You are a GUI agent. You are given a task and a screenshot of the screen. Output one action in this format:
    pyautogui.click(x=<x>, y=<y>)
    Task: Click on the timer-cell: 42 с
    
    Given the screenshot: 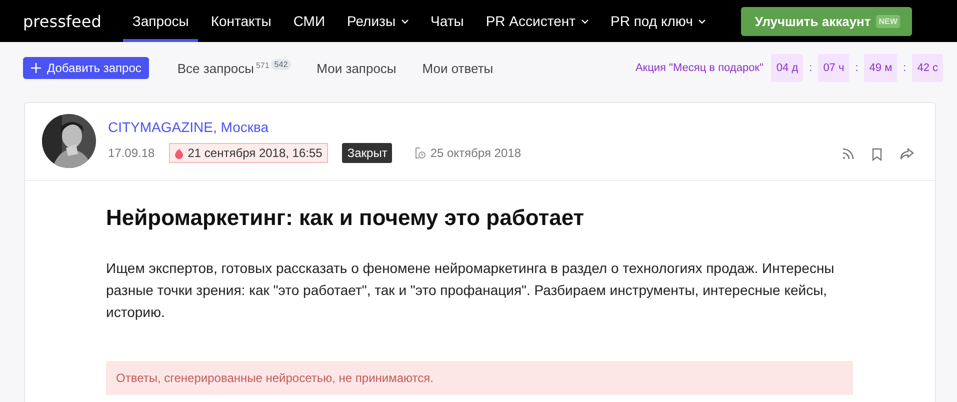 What is the action you would take?
    pyautogui.click(x=927, y=68)
    